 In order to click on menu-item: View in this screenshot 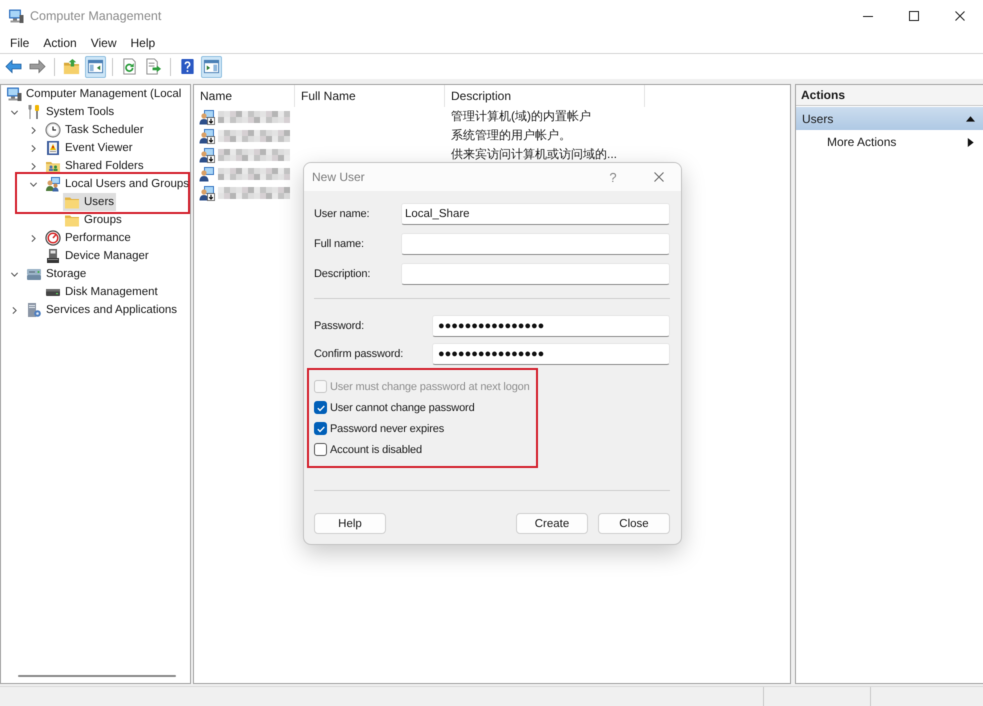, I will do `click(104, 43)`.